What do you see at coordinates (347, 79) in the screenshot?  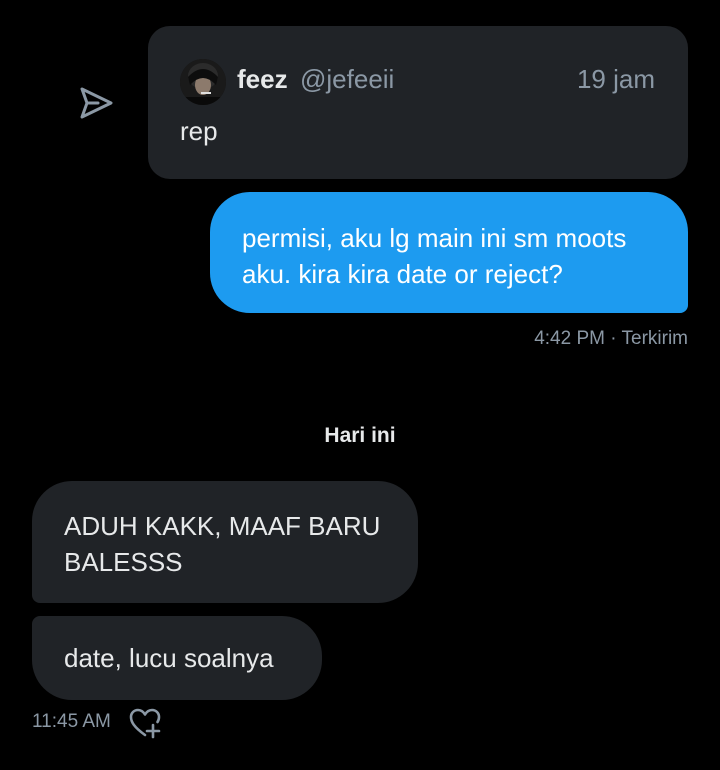 I see `quoted-author-handle: @jefeeii` at bounding box center [347, 79].